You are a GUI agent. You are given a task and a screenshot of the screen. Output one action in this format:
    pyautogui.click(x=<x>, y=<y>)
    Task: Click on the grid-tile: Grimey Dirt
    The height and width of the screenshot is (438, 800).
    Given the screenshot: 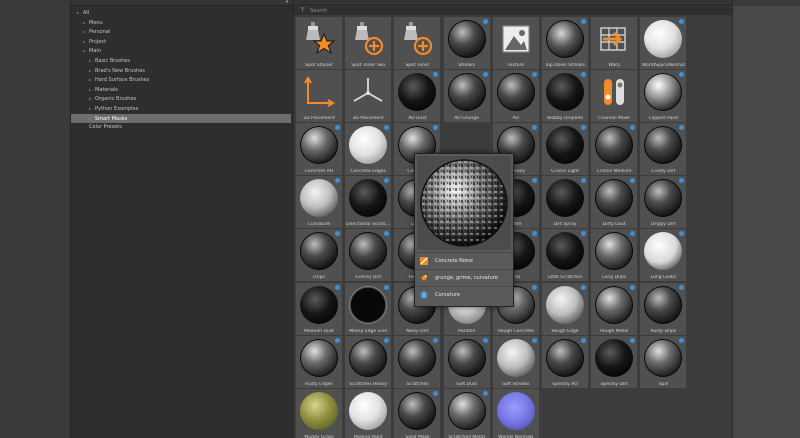 What is the action you would take?
    pyautogui.click(x=368, y=255)
    